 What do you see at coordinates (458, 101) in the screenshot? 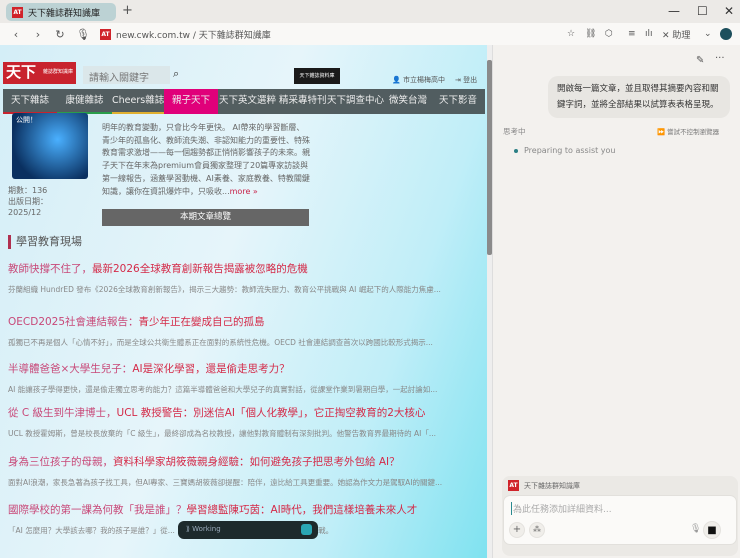
I see `nav-item: 天下影音` at bounding box center [458, 101].